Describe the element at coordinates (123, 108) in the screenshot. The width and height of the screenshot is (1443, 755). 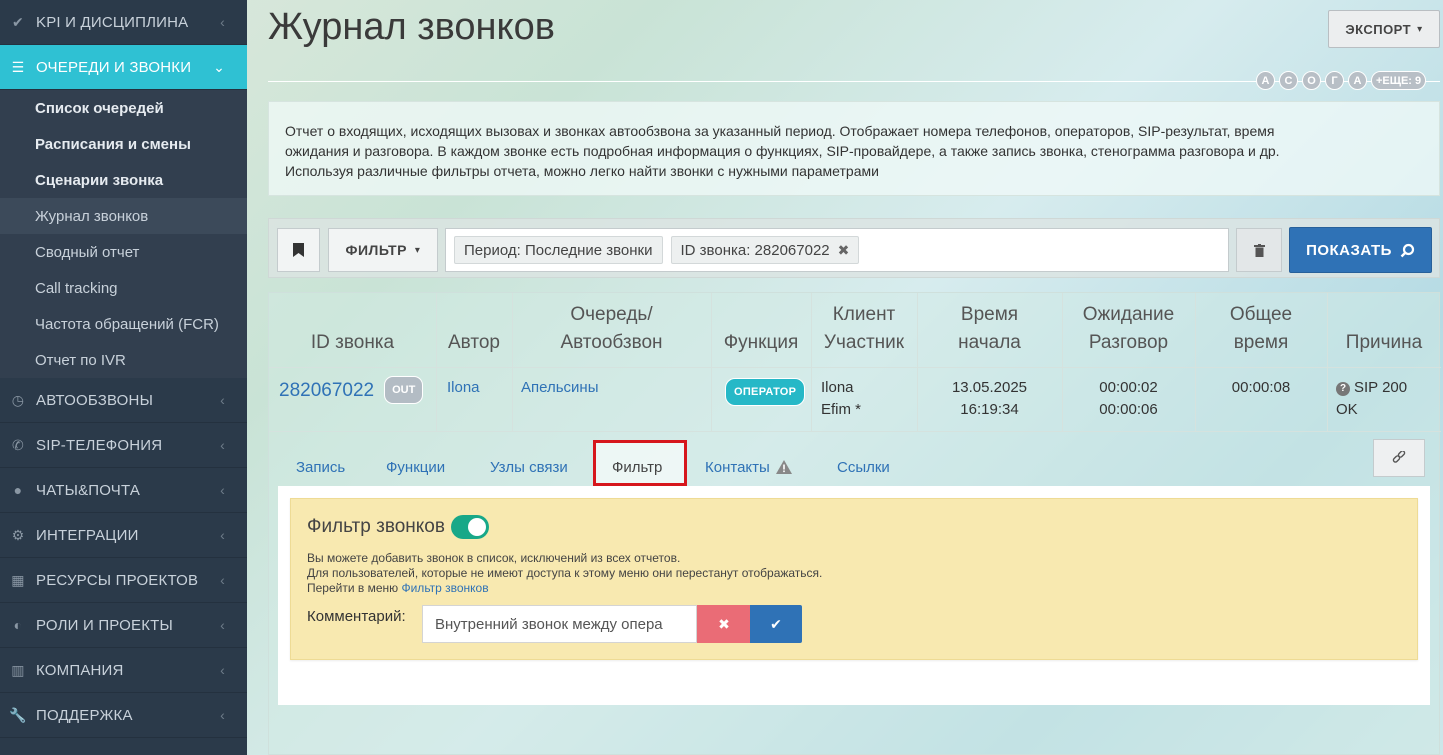
I see `sidebar-sub-queue-list: Список очередей` at that location.